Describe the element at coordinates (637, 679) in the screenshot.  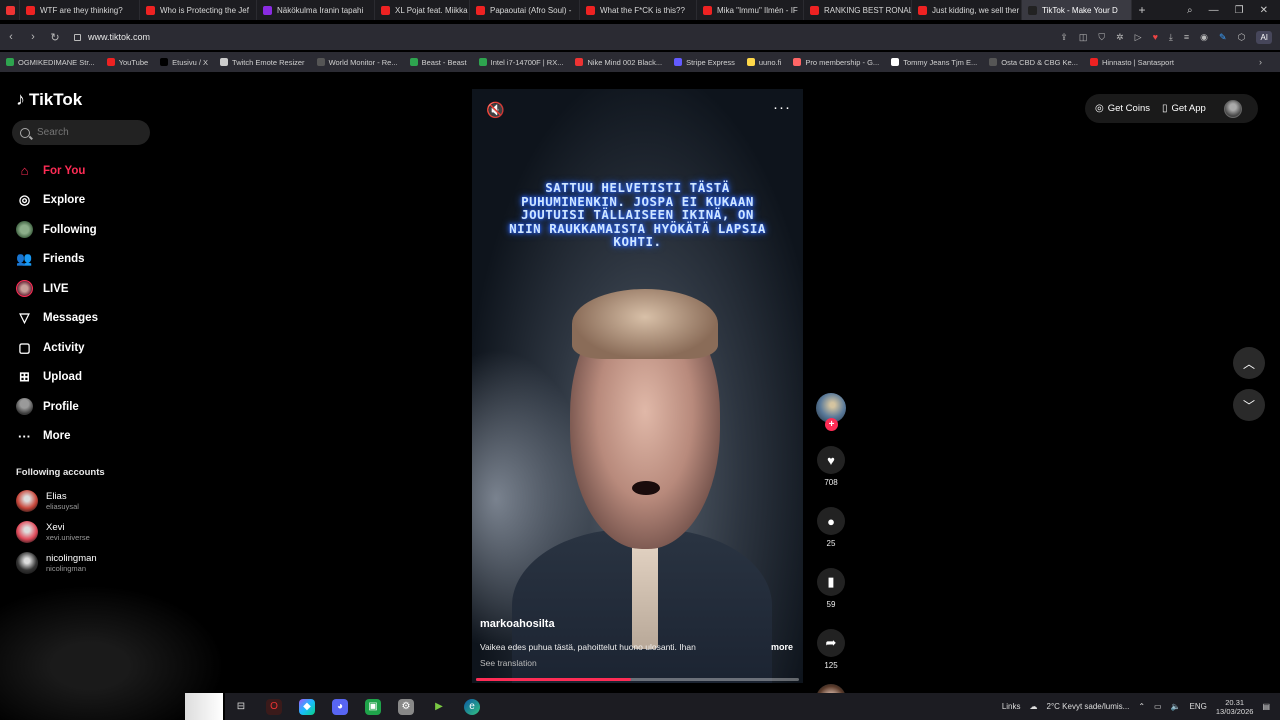
I see `video-progress-bar` at that location.